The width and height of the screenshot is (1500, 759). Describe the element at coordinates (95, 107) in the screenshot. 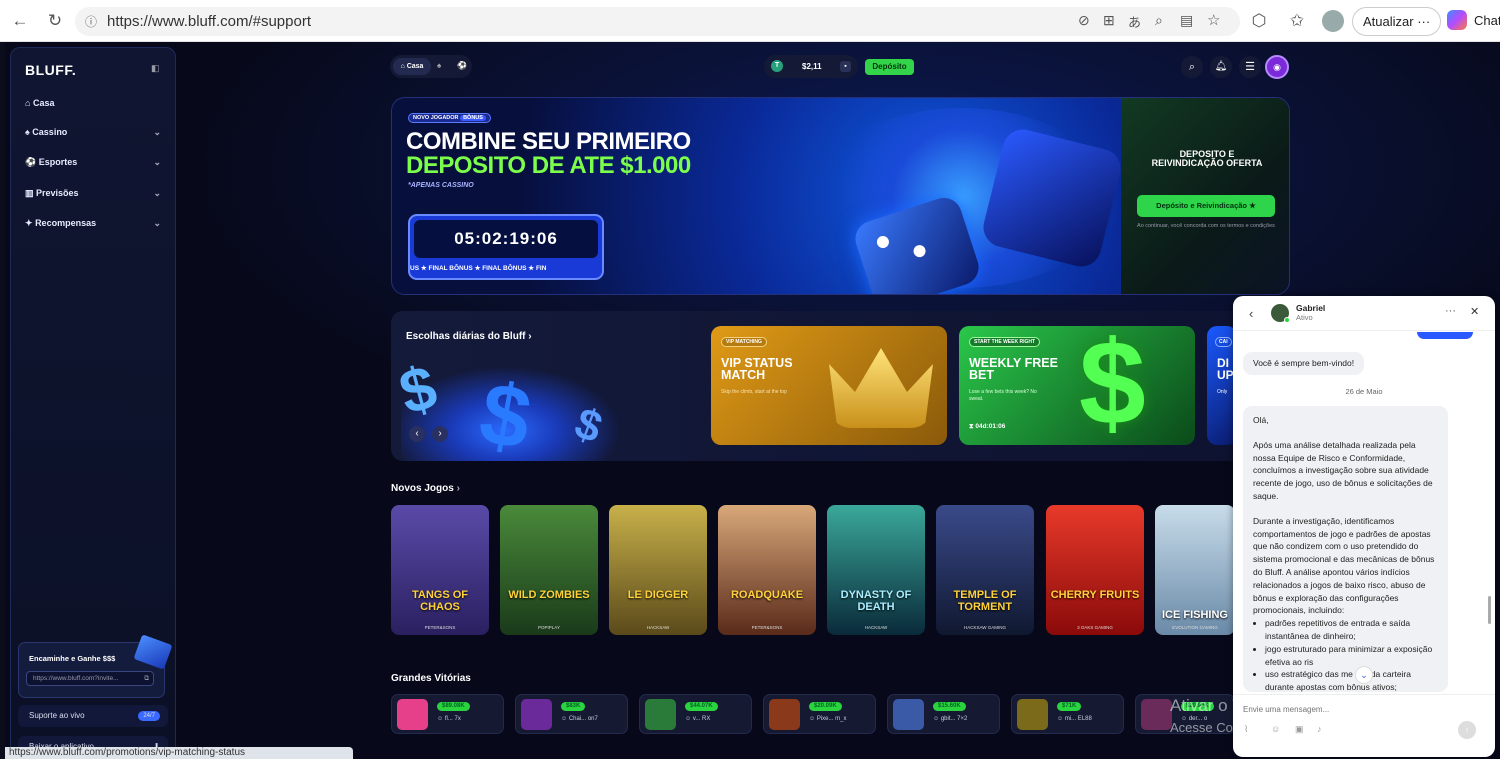

I see `sidebar-item-casa: ⌂ Casa` at that location.